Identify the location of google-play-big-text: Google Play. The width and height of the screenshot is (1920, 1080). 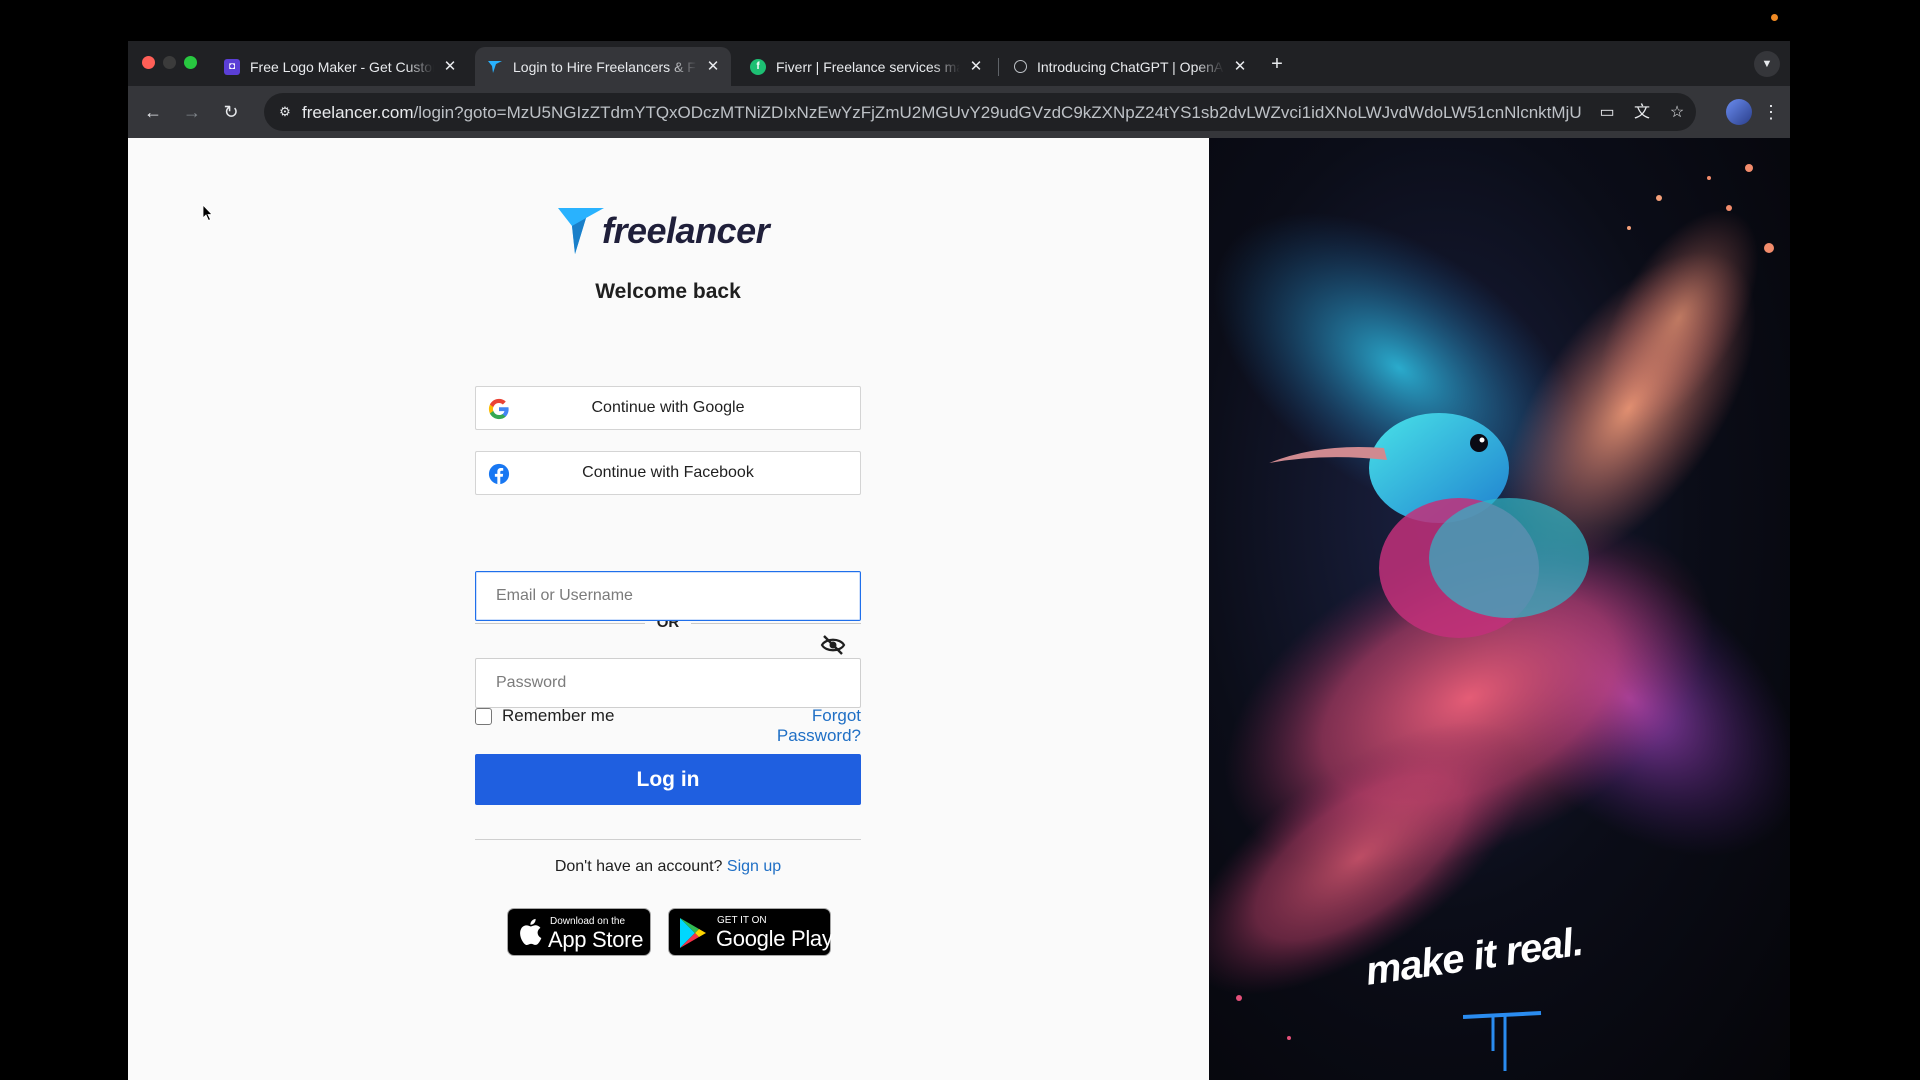
(774, 938).